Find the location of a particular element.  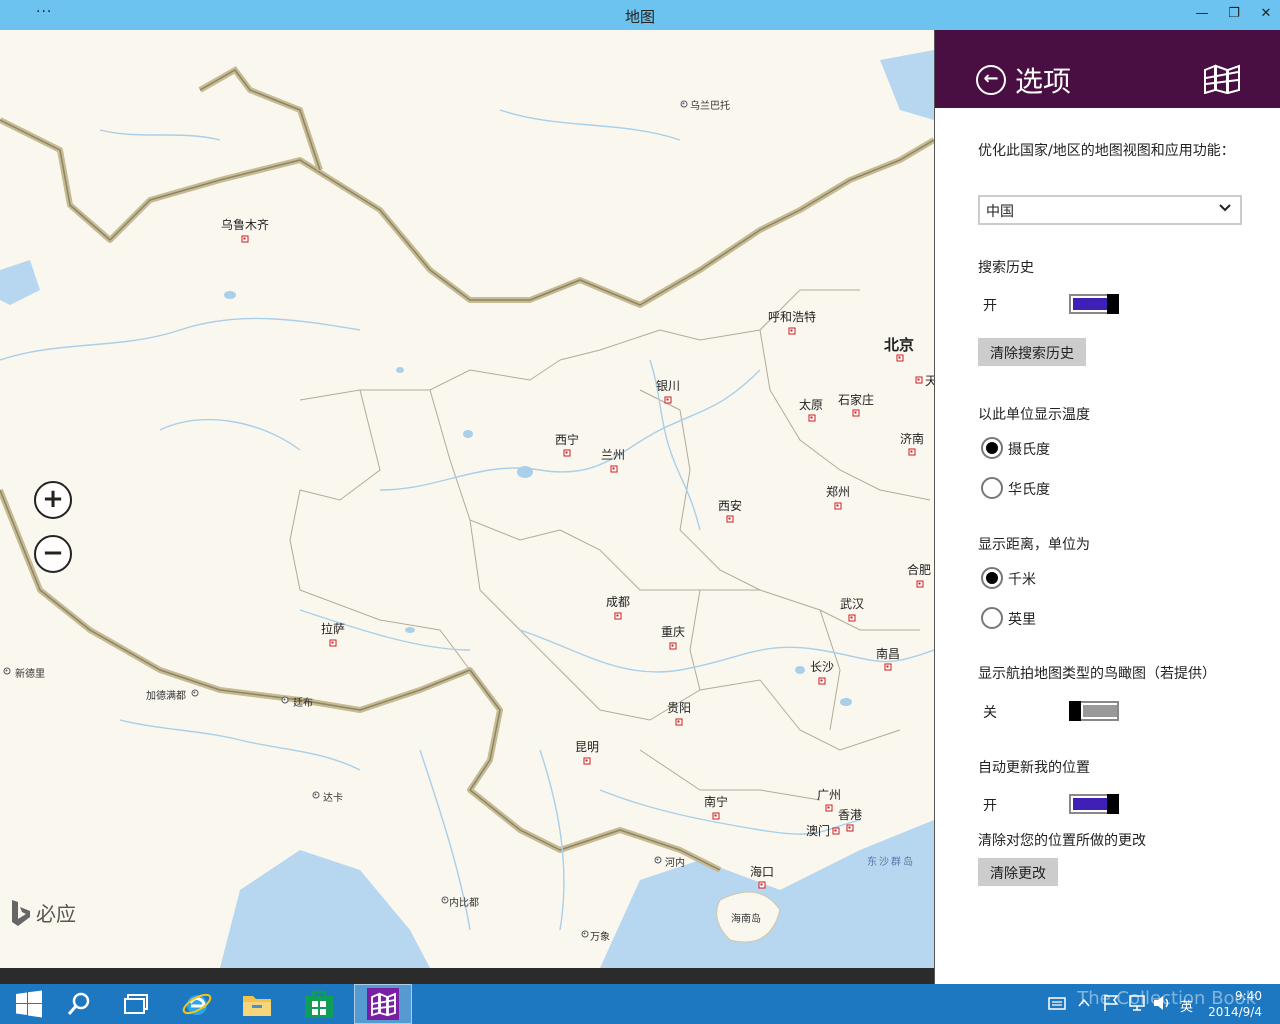

task-view-button is located at coordinates (137, 1004).